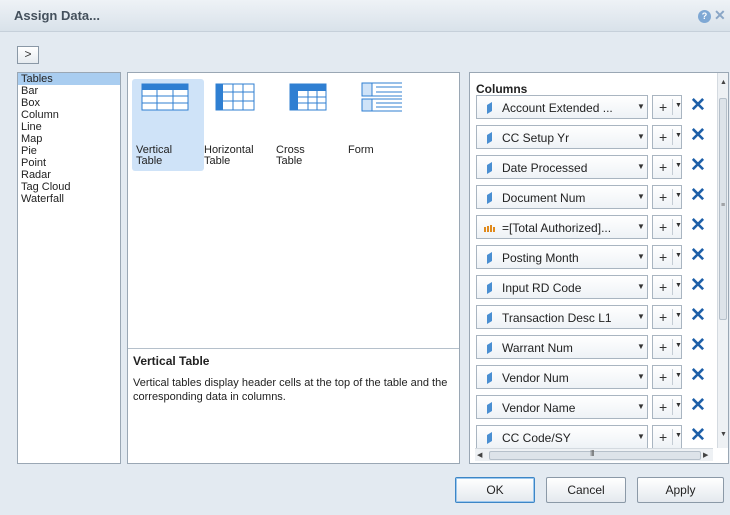 Image resolution: width=730 pixels, height=515 pixels. I want to click on scroll-right-icon: ▶, so click(705, 455).